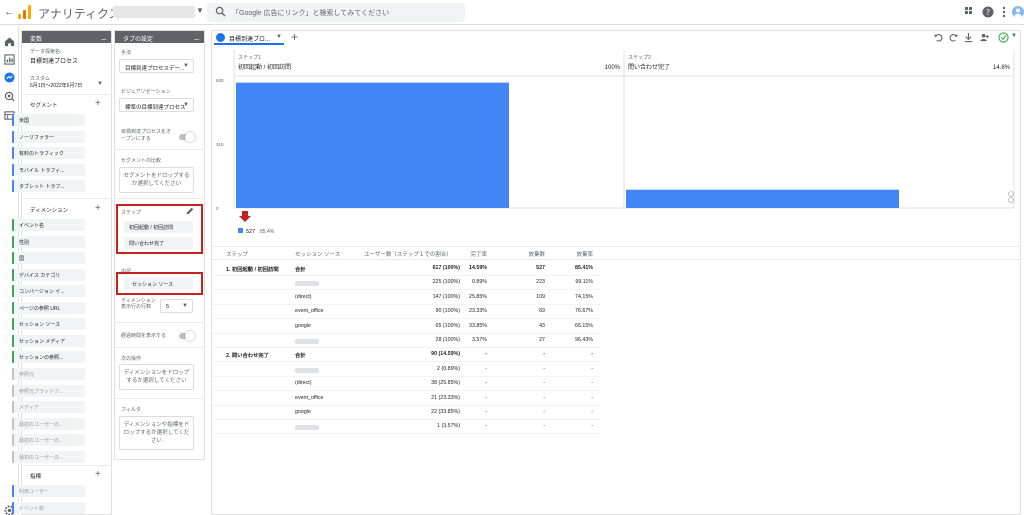 The height and width of the screenshot is (515, 1024). Describe the element at coordinates (584, 325) in the screenshot. I see `table-cell: 66.15%` at that location.